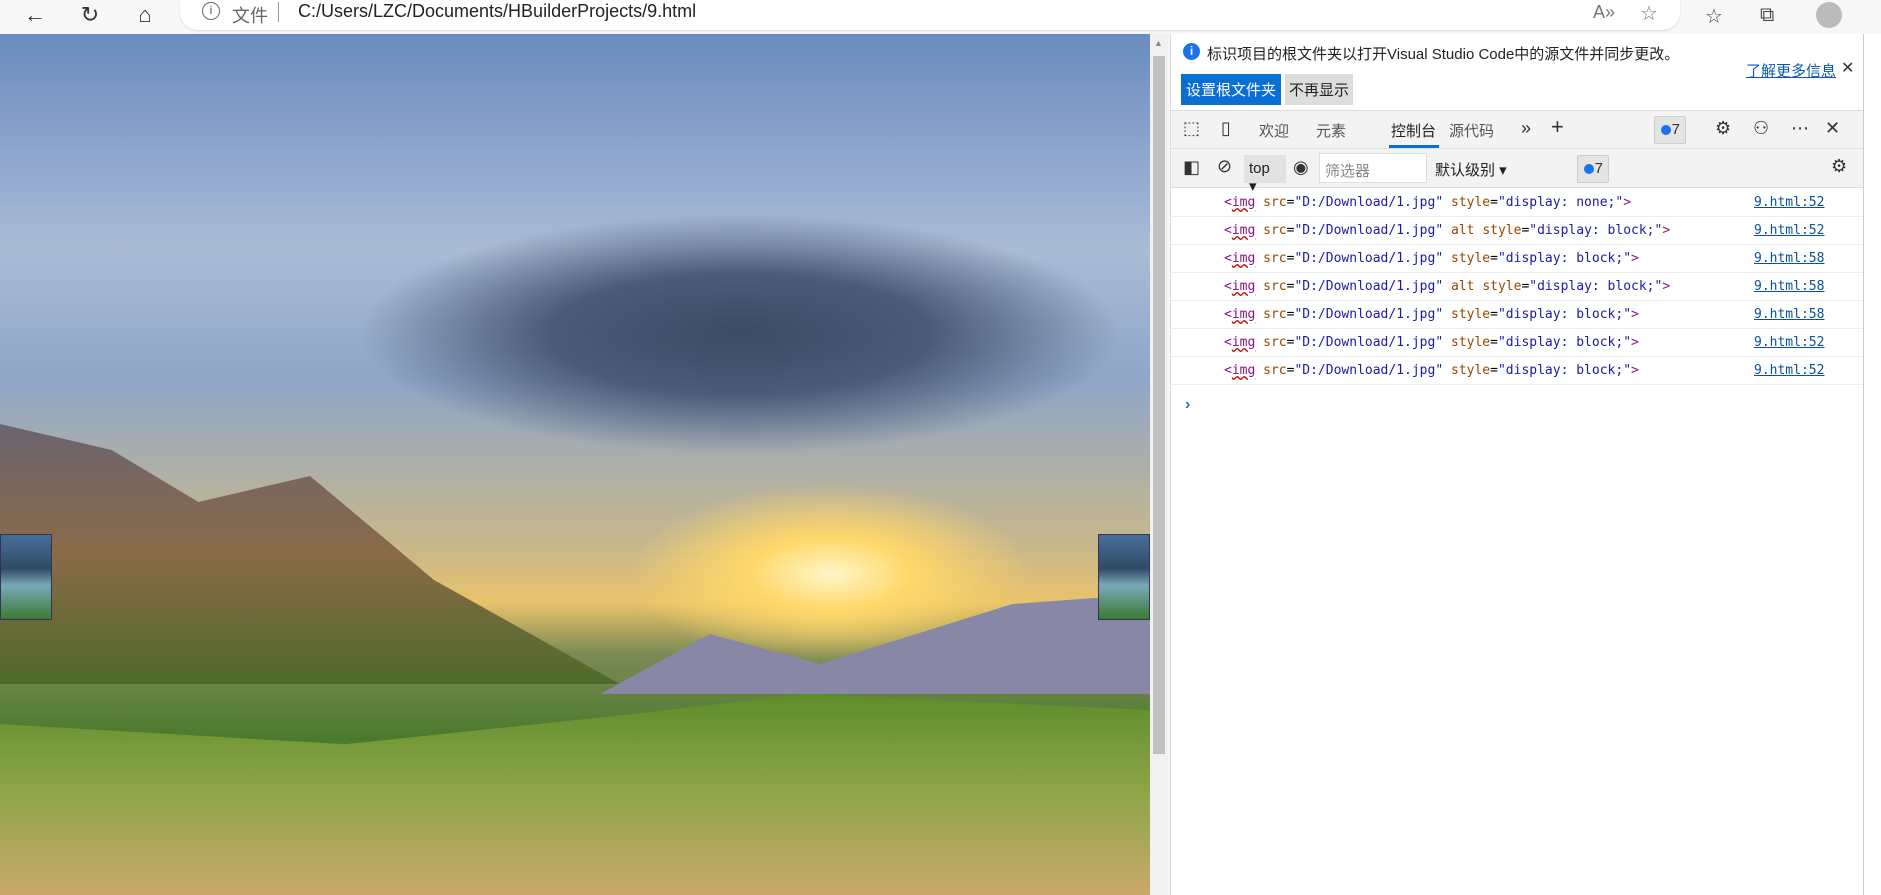 Image resolution: width=1881 pixels, height=895 pixels. I want to click on tab-sources: 源代码, so click(1471, 130).